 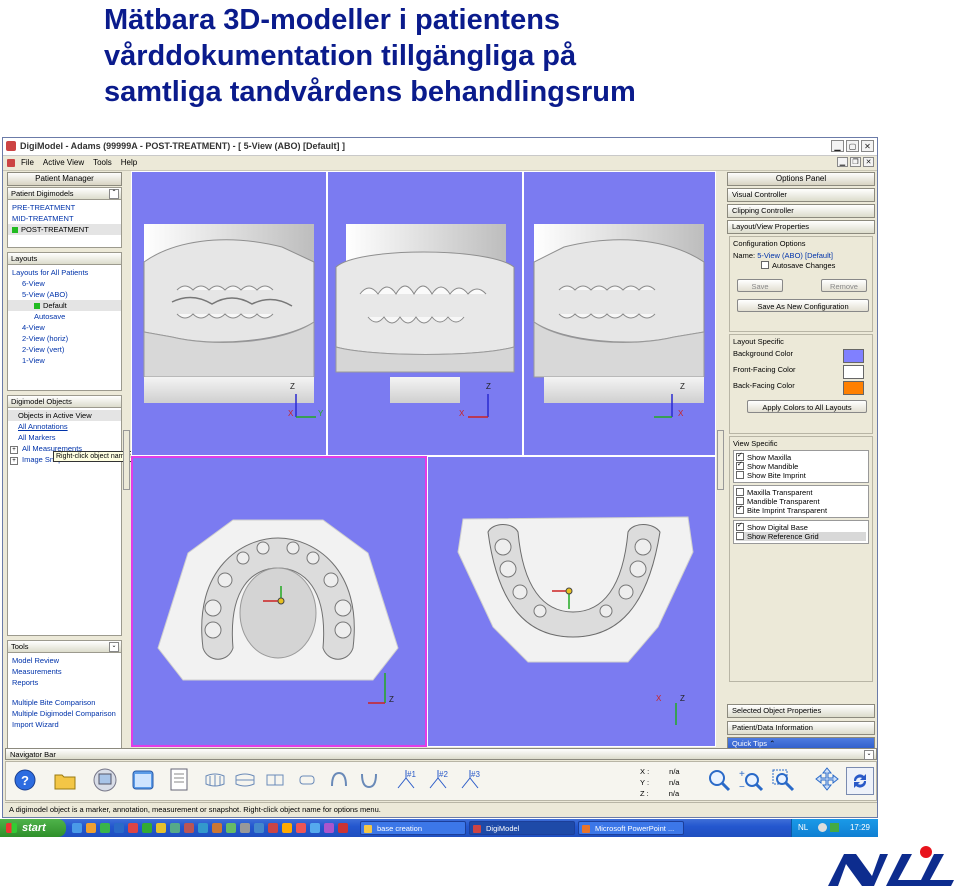 What do you see at coordinates (860, 781) in the screenshot?
I see `rotate-icon` at bounding box center [860, 781].